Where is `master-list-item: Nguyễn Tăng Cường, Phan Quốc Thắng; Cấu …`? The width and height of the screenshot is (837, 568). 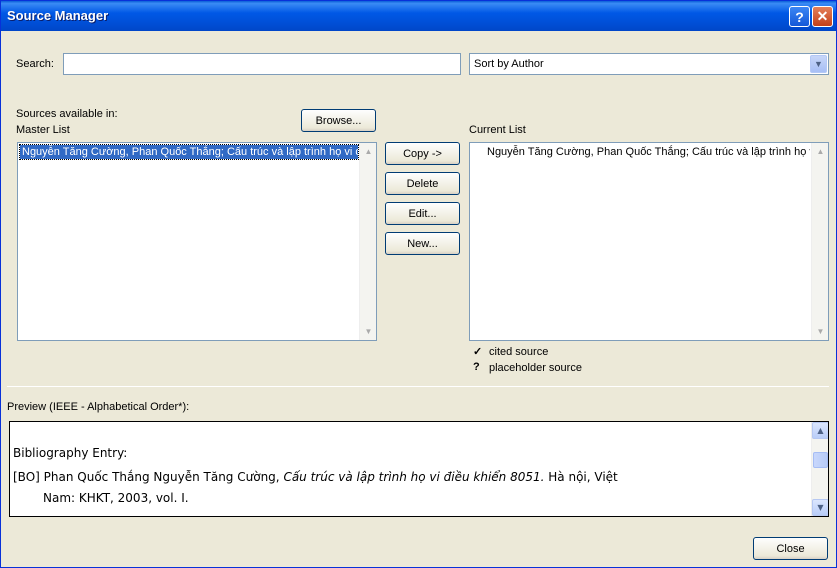 master-list-item: Nguyễn Tăng Cường, Phan Quốc Thắng; Cấu … is located at coordinates (189, 152).